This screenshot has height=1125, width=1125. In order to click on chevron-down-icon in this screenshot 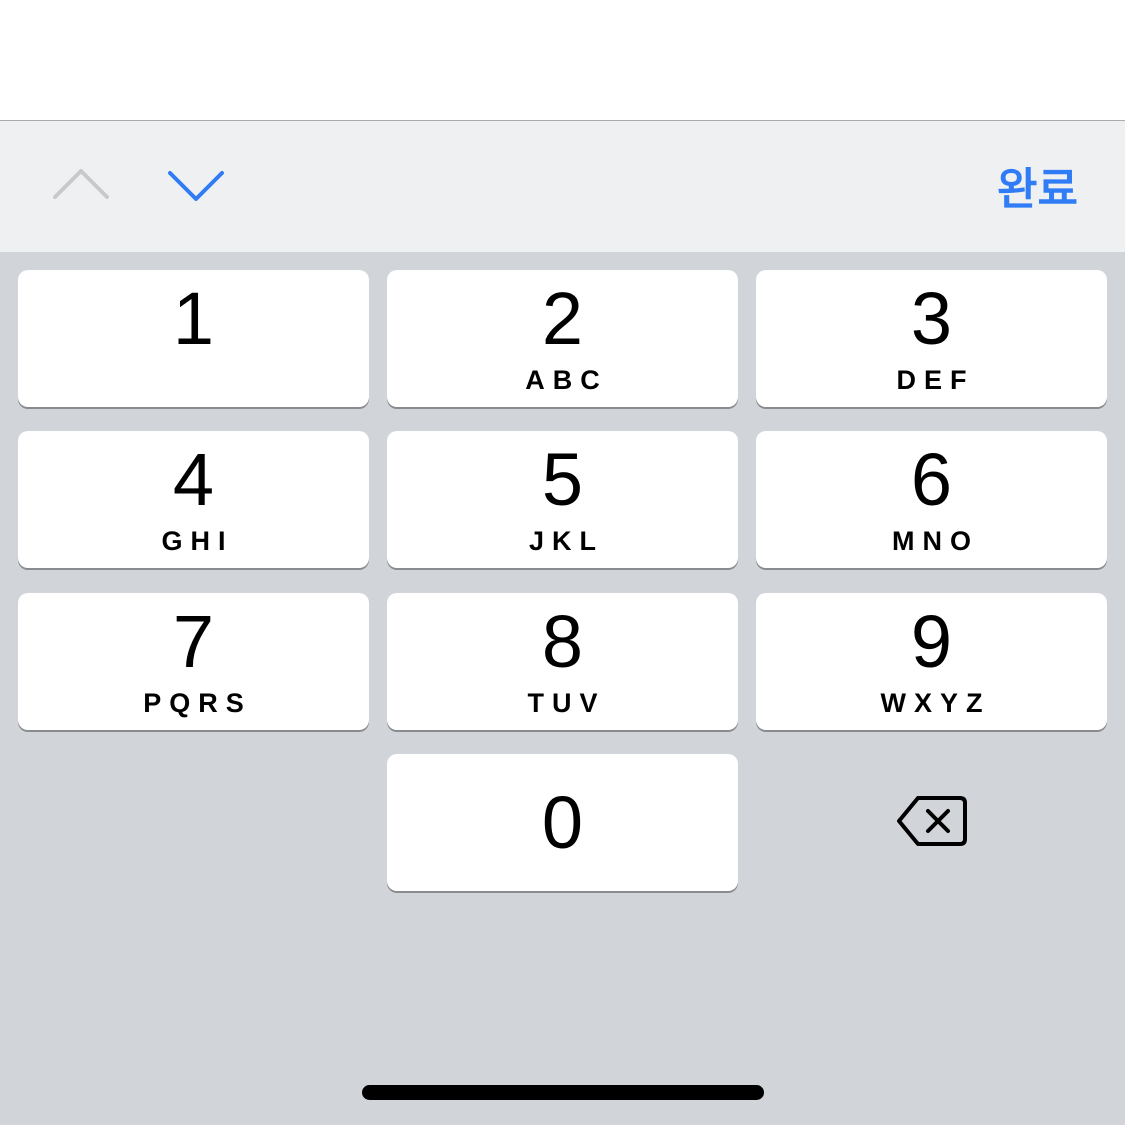, I will do `click(196, 186)`.